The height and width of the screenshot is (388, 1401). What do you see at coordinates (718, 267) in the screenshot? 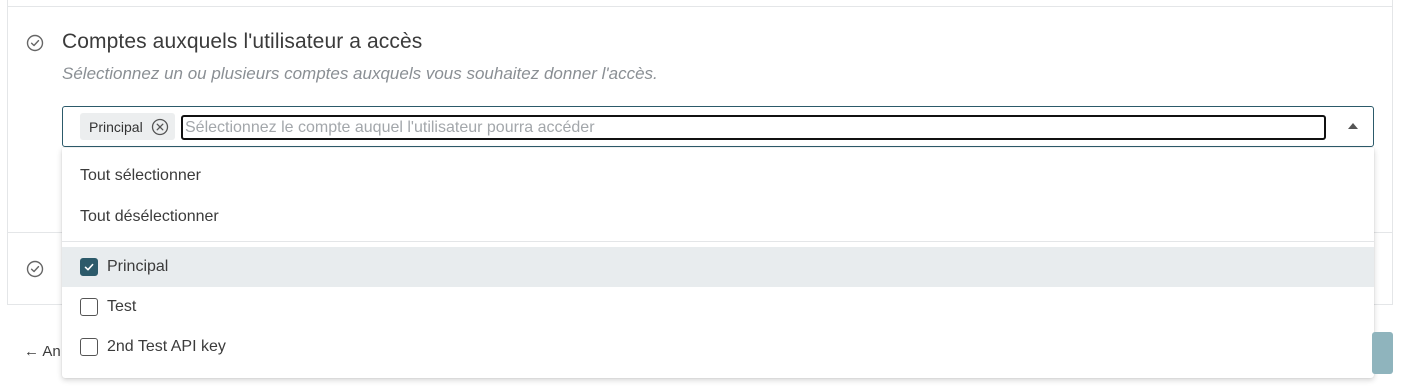
I see `option-principal: Principal` at bounding box center [718, 267].